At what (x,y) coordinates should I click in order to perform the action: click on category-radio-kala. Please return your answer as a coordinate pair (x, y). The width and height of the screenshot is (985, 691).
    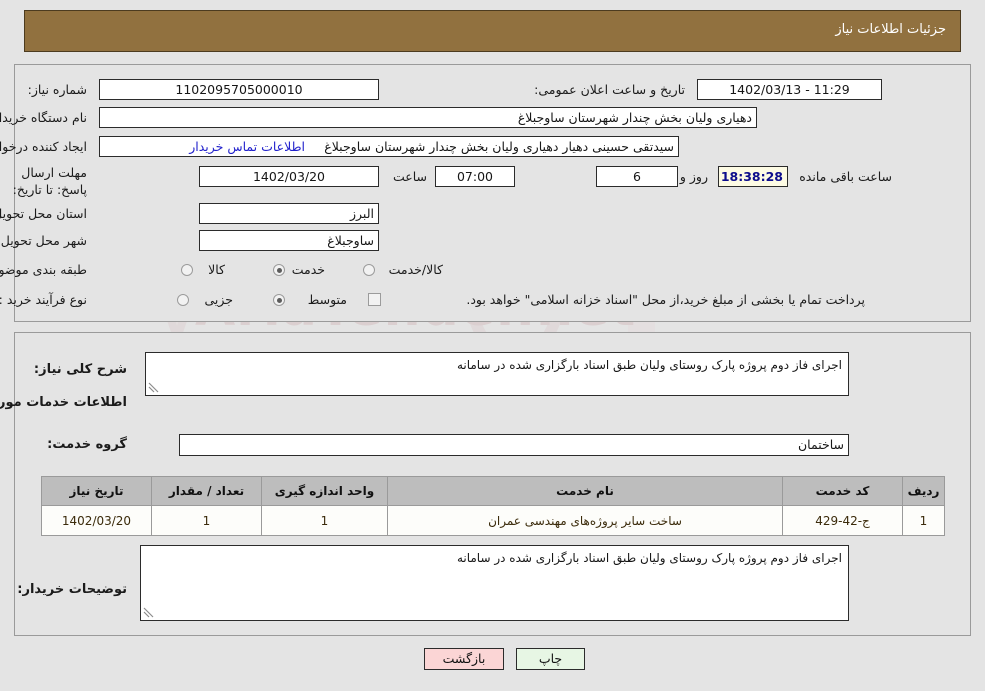
    Looking at the image, I should click on (187, 270).